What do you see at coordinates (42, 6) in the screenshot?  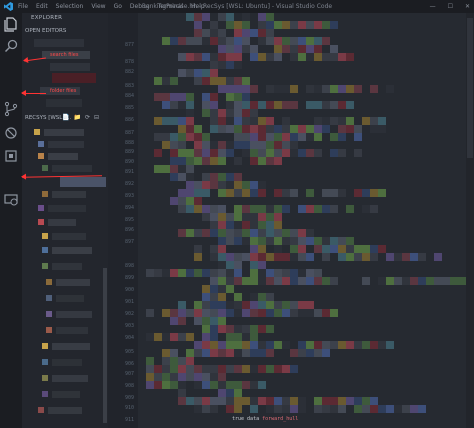 I see `menu-edit: Edit` at bounding box center [42, 6].